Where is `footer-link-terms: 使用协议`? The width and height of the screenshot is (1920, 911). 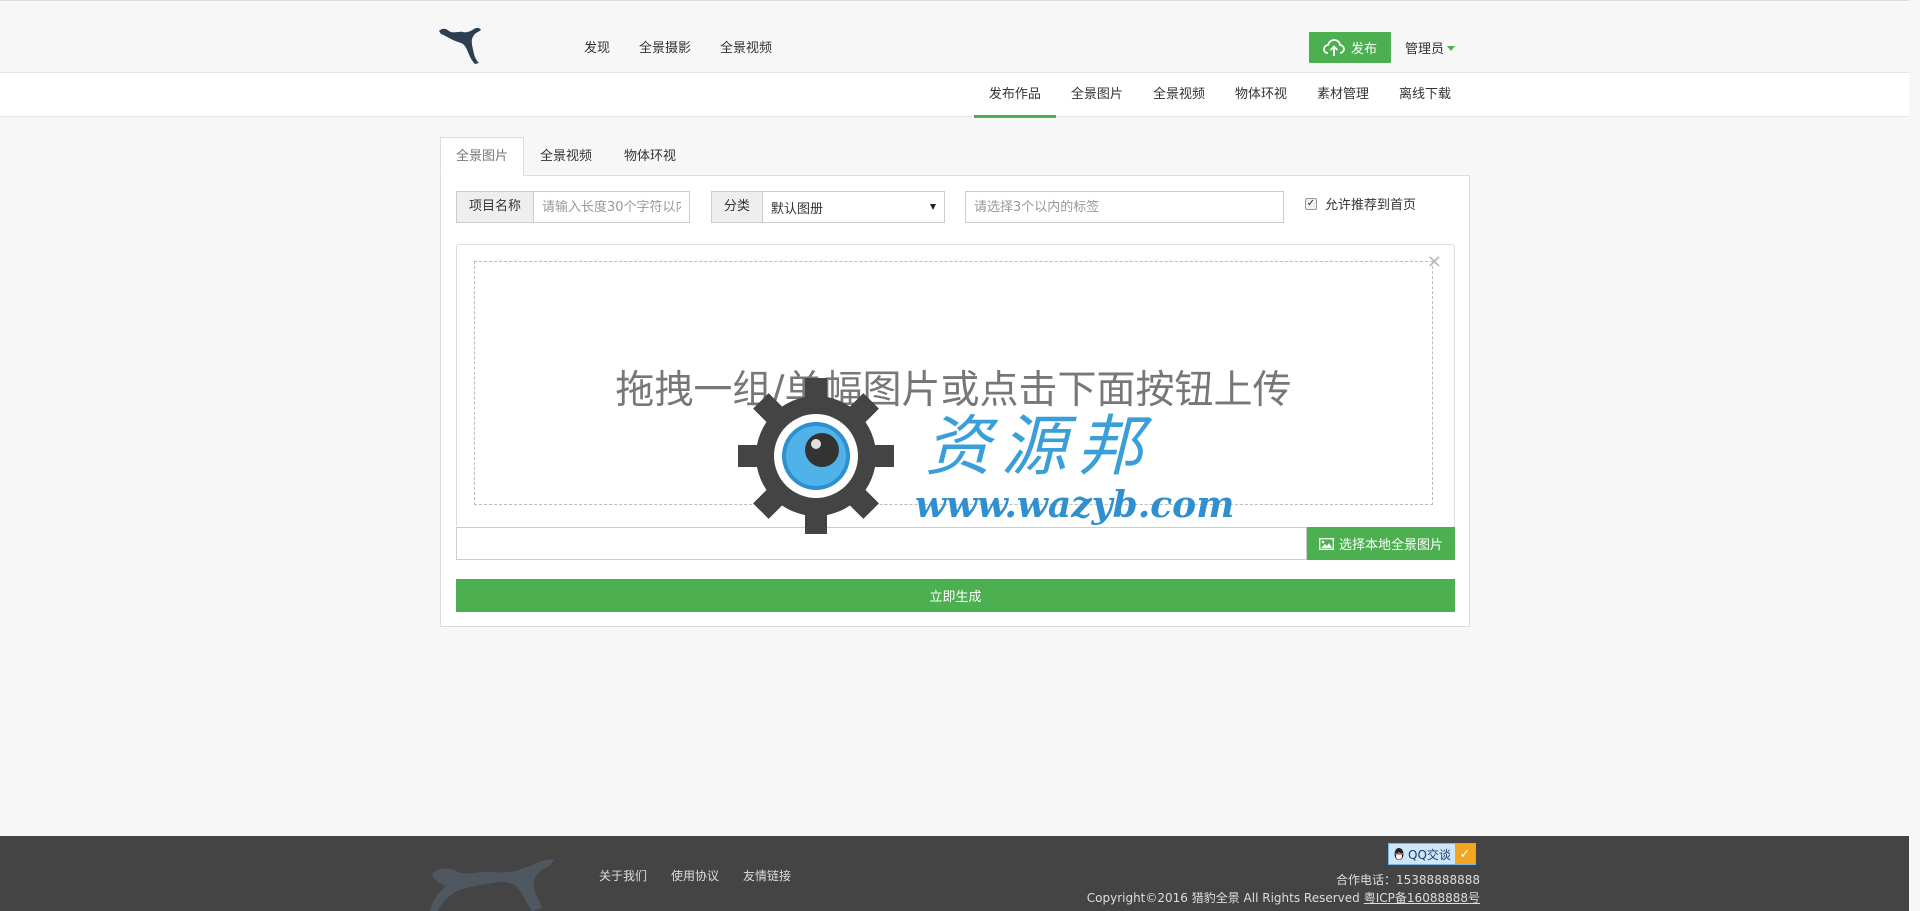 footer-link-terms: 使用协议 is located at coordinates (695, 875).